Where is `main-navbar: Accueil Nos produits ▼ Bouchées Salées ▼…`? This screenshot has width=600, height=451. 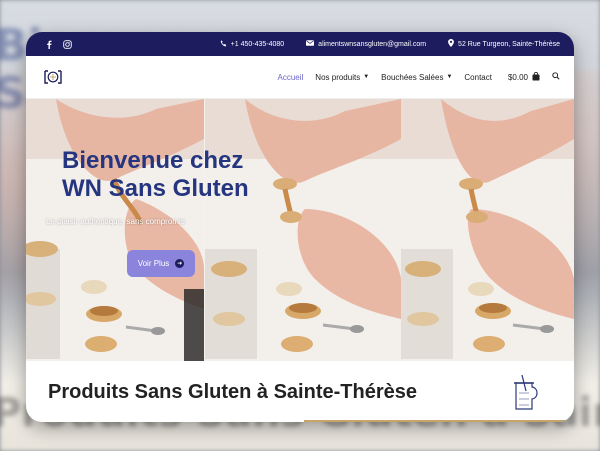
main-navbar: Accueil Nos produits ▼ Bouchées Salées ▼… is located at coordinates (300, 77).